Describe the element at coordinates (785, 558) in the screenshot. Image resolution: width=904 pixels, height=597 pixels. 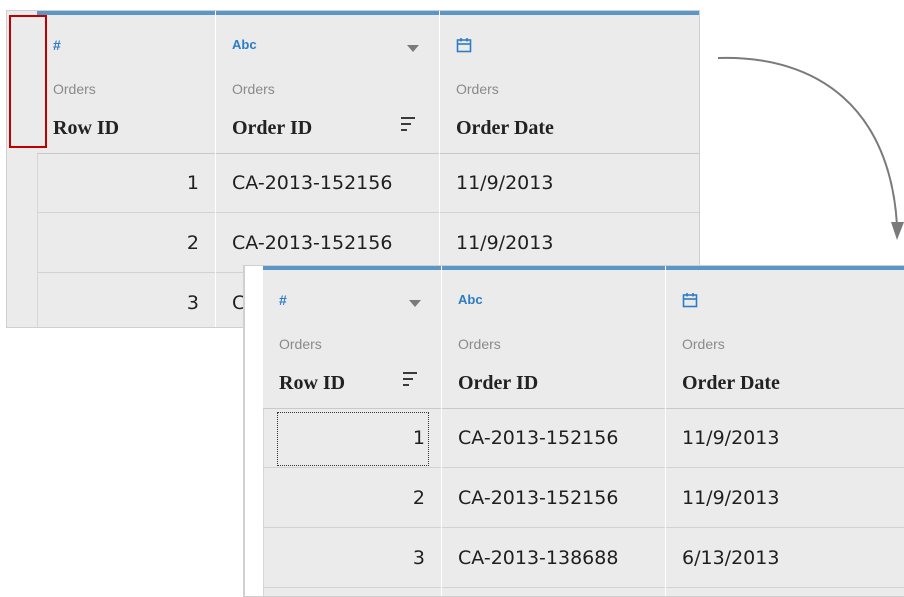
I see `table-cell: 6/13/2013` at that location.